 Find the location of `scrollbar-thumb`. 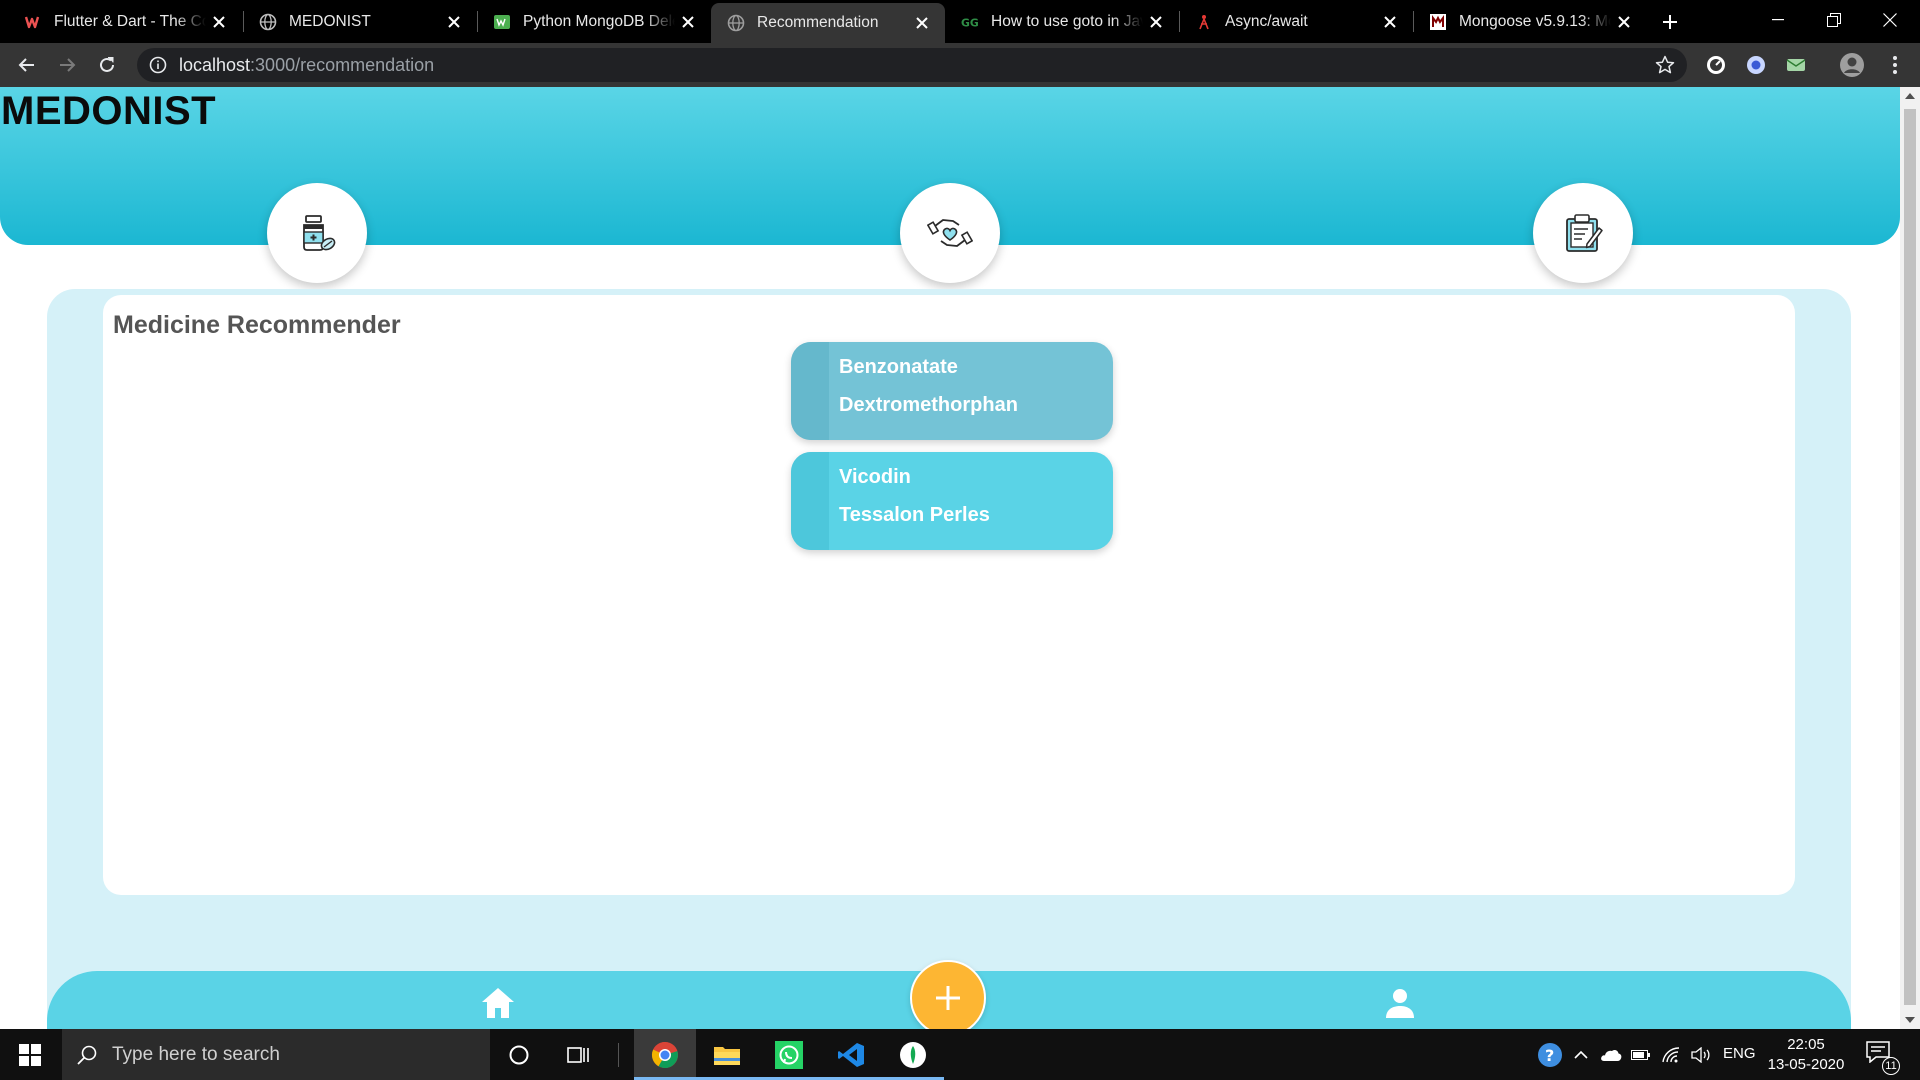

scrollbar-thumb is located at coordinates (1910, 557).